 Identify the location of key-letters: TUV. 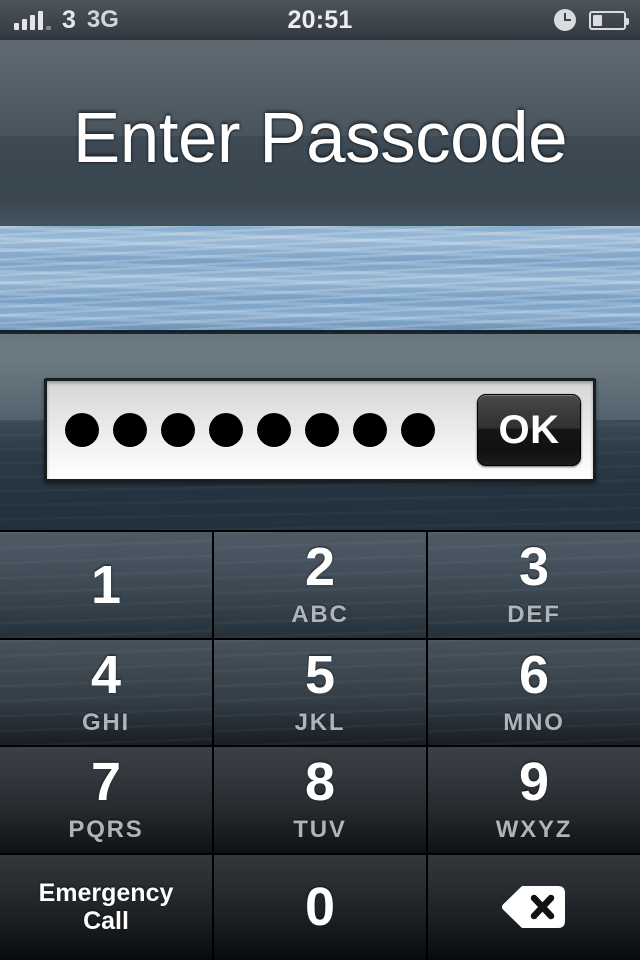
(320, 830).